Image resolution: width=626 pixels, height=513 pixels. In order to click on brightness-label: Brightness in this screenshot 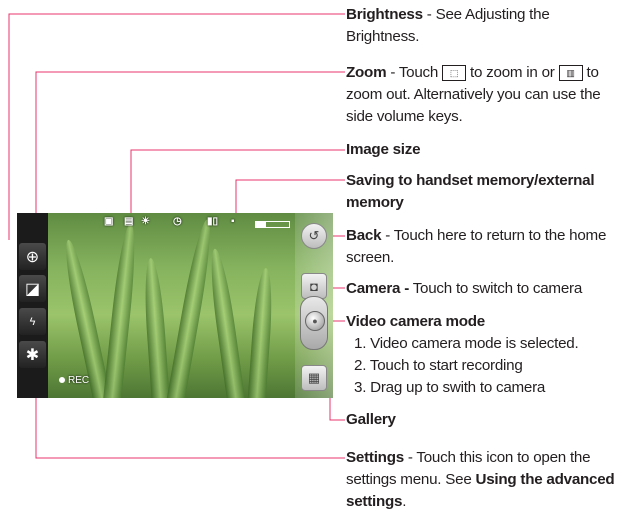, I will do `click(384, 14)`.